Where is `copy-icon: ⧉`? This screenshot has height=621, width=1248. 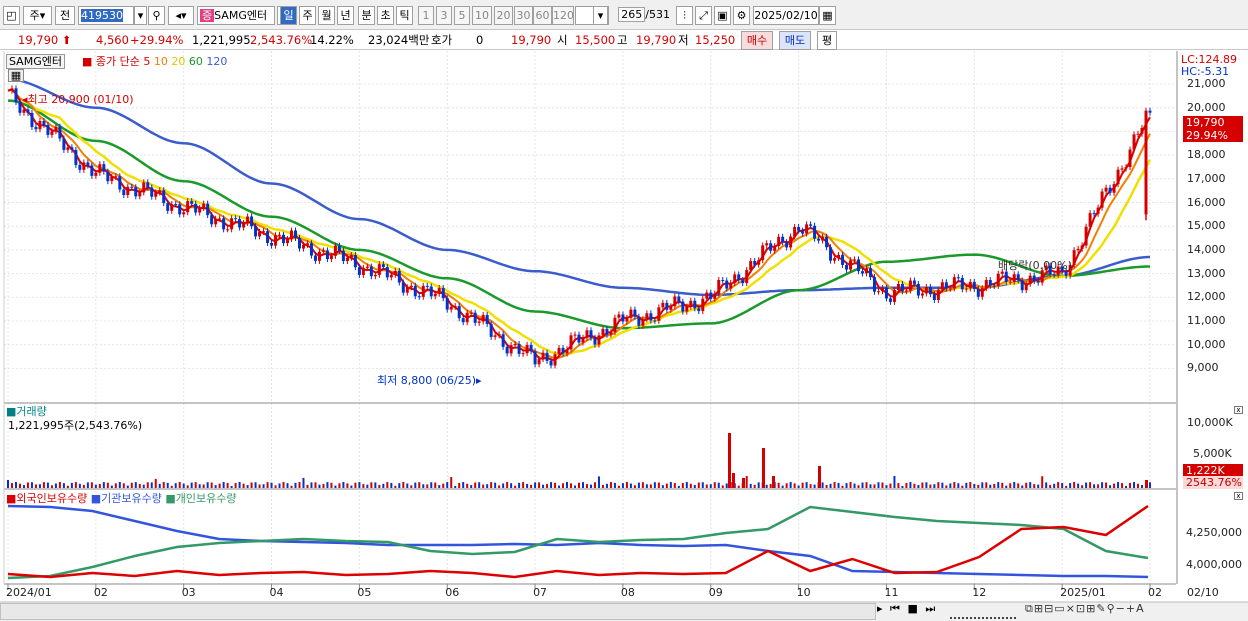
copy-icon: ⧉ is located at coordinates (1029, 608).